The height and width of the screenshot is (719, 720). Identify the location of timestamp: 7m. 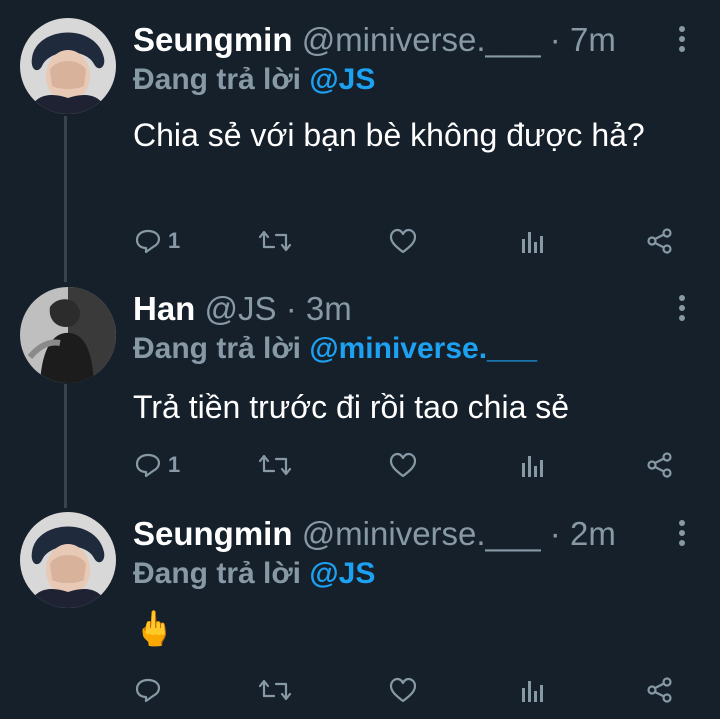
(593, 39).